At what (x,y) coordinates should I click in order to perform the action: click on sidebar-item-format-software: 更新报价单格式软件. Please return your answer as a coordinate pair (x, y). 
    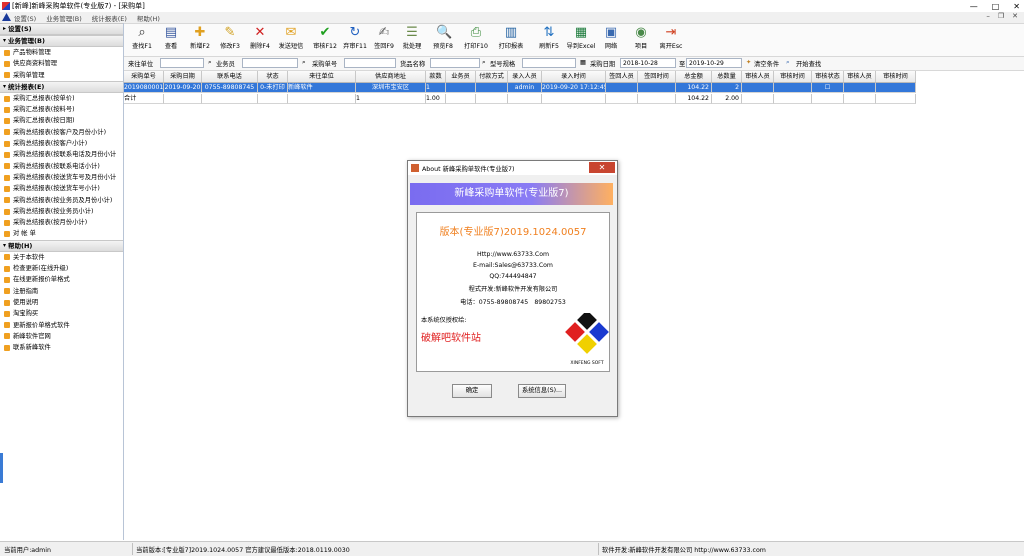
    Looking at the image, I should click on (61, 325).